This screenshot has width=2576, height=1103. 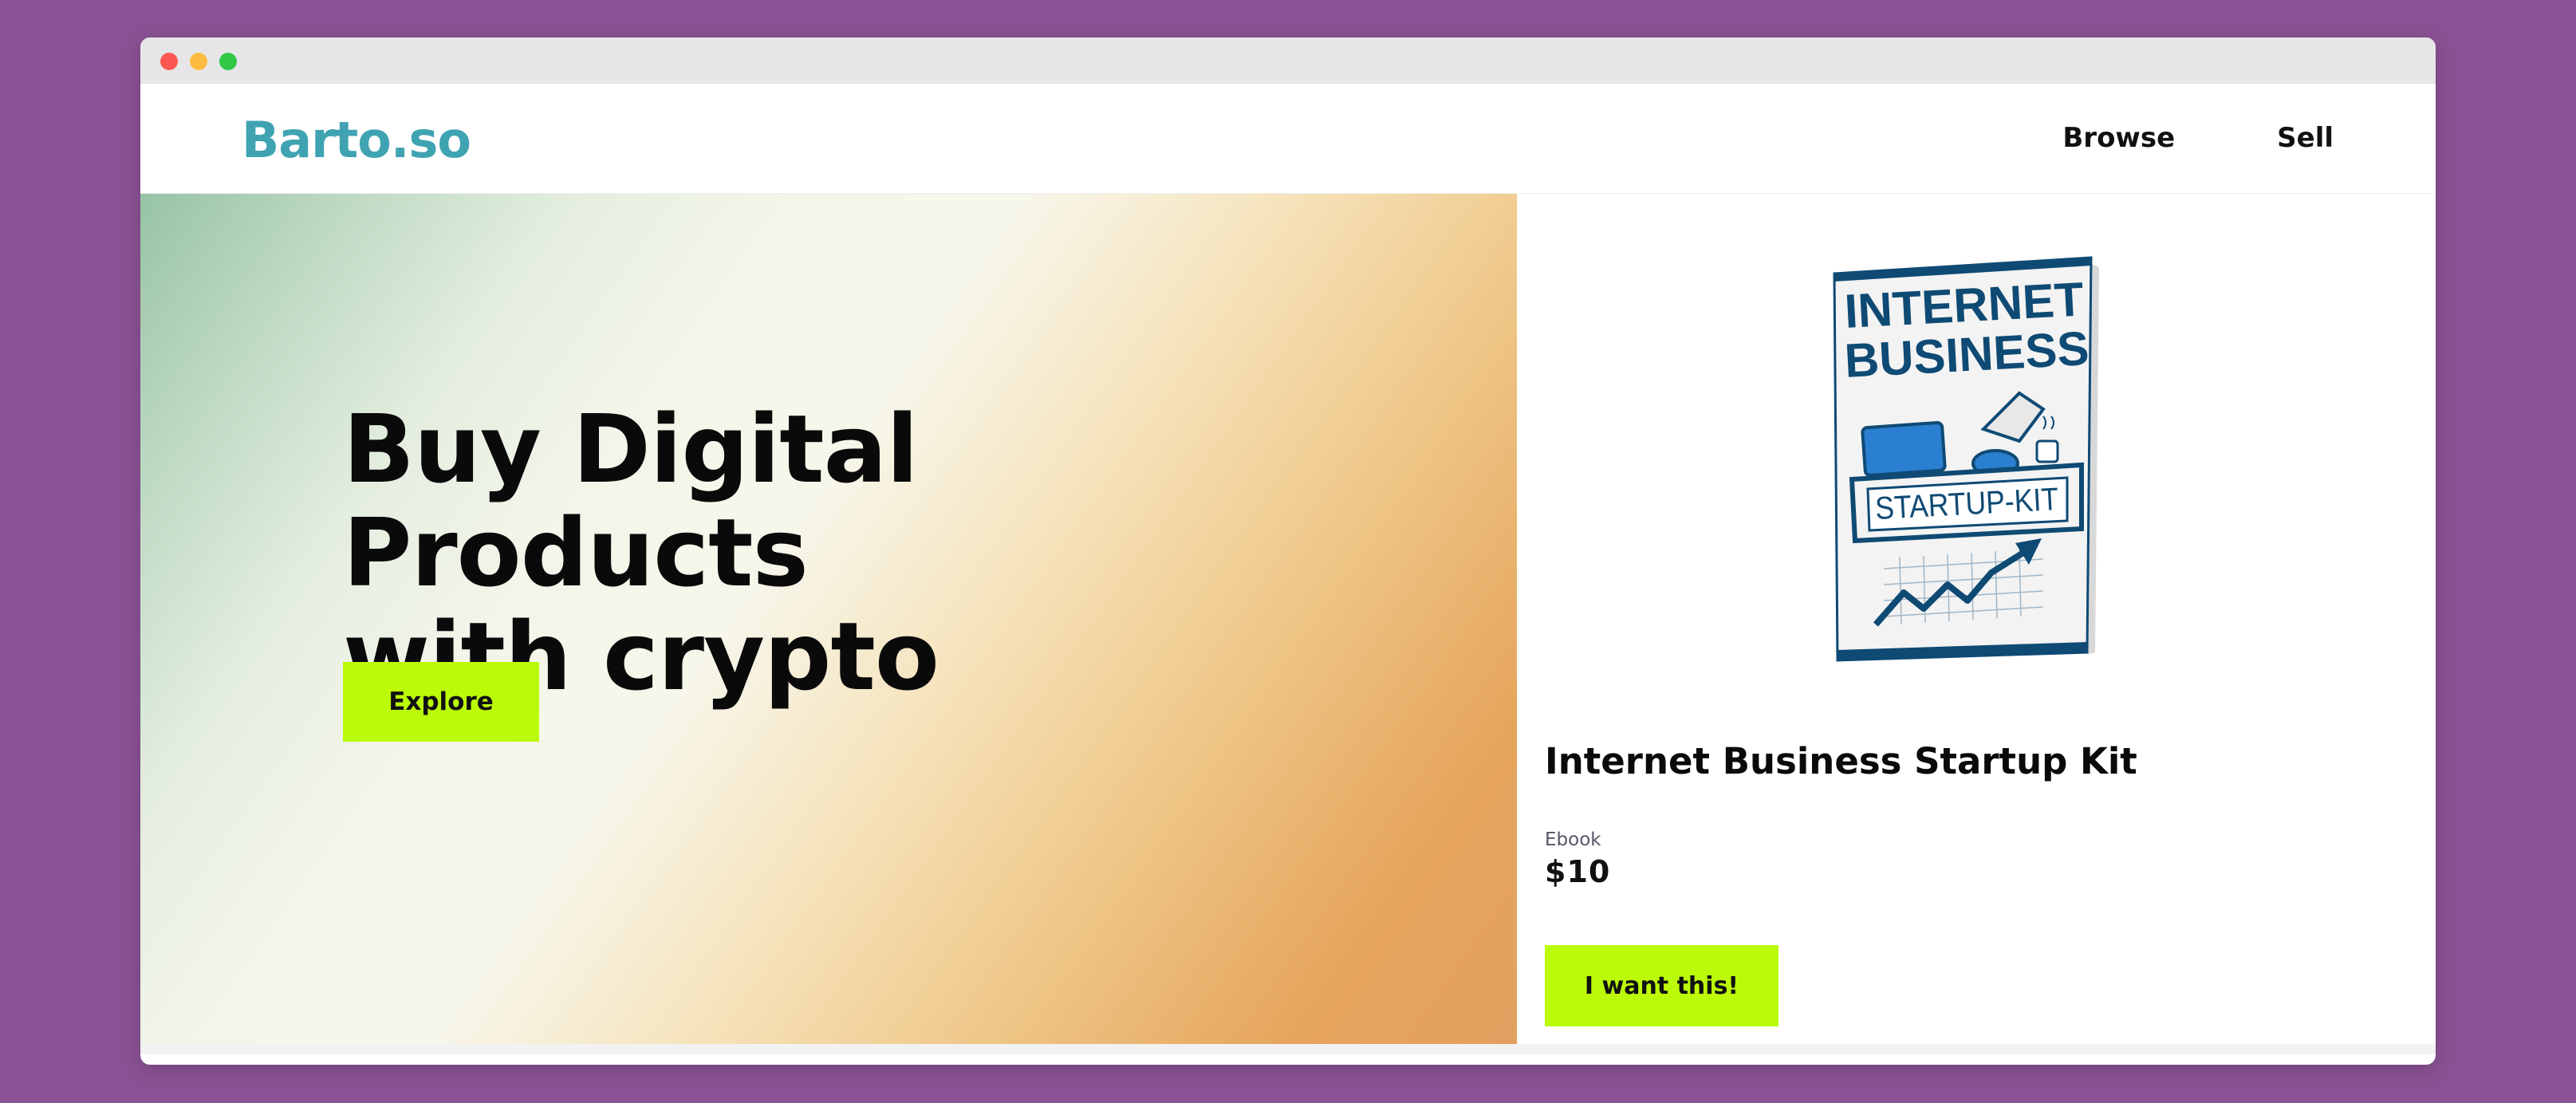 What do you see at coordinates (2305, 138) in the screenshot?
I see `nav-sell-link: Sell` at bounding box center [2305, 138].